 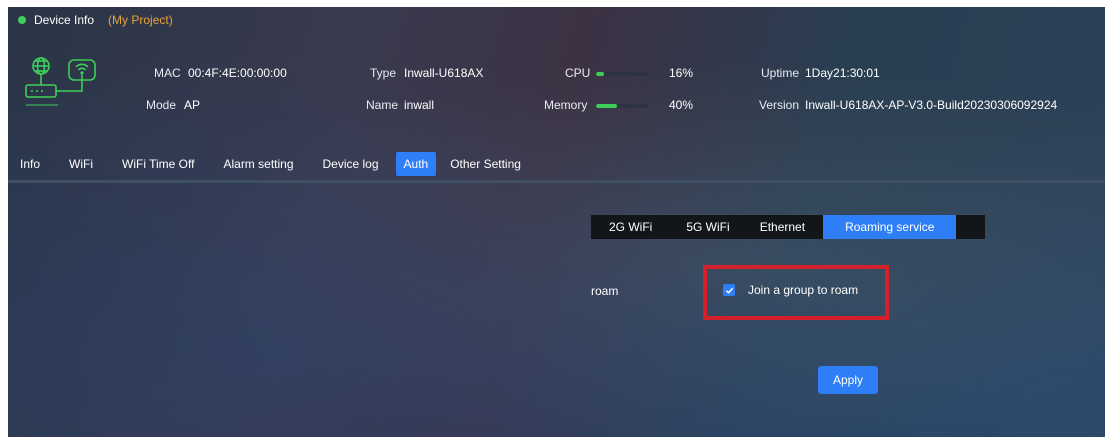 What do you see at coordinates (566, 105) in the screenshot?
I see `memory-label: Memory` at bounding box center [566, 105].